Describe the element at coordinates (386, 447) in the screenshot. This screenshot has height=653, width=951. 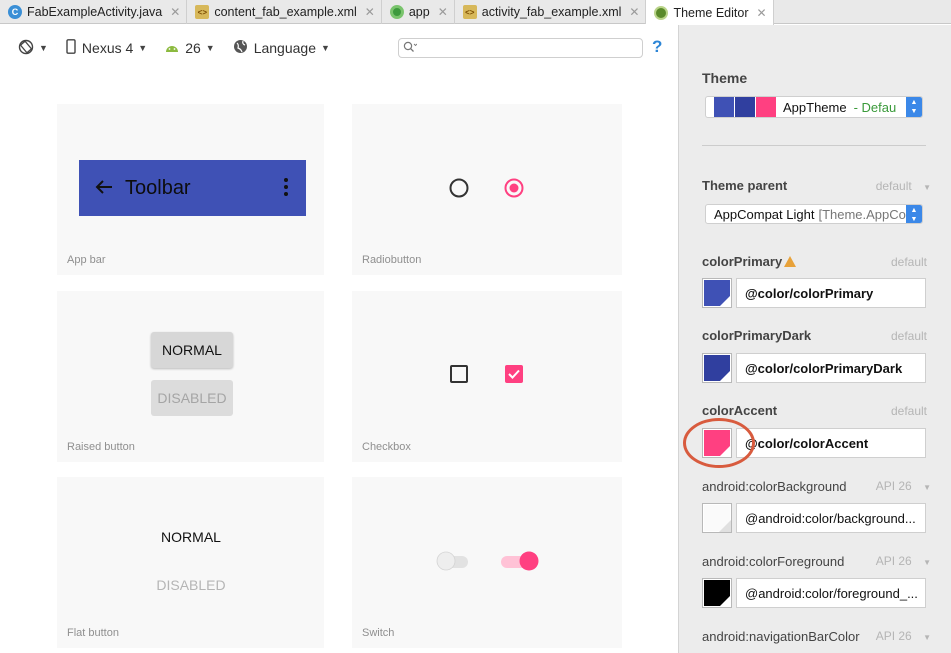
I see `card-label: Checkbox` at that location.